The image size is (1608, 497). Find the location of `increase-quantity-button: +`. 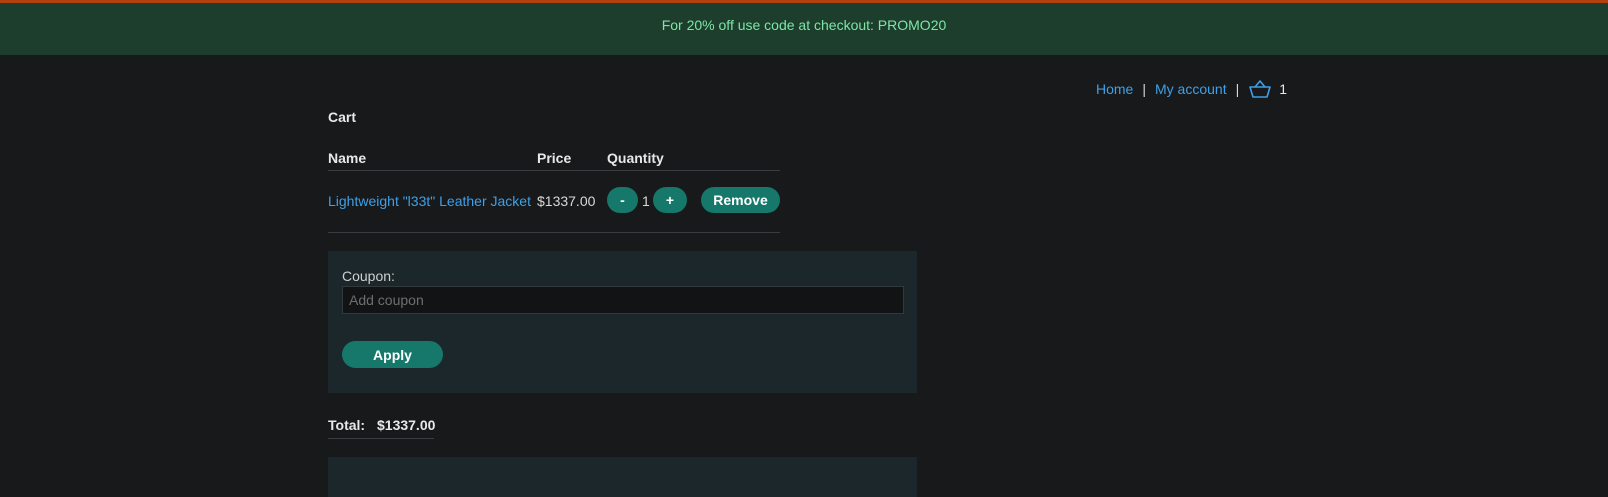

increase-quantity-button: + is located at coordinates (670, 200).